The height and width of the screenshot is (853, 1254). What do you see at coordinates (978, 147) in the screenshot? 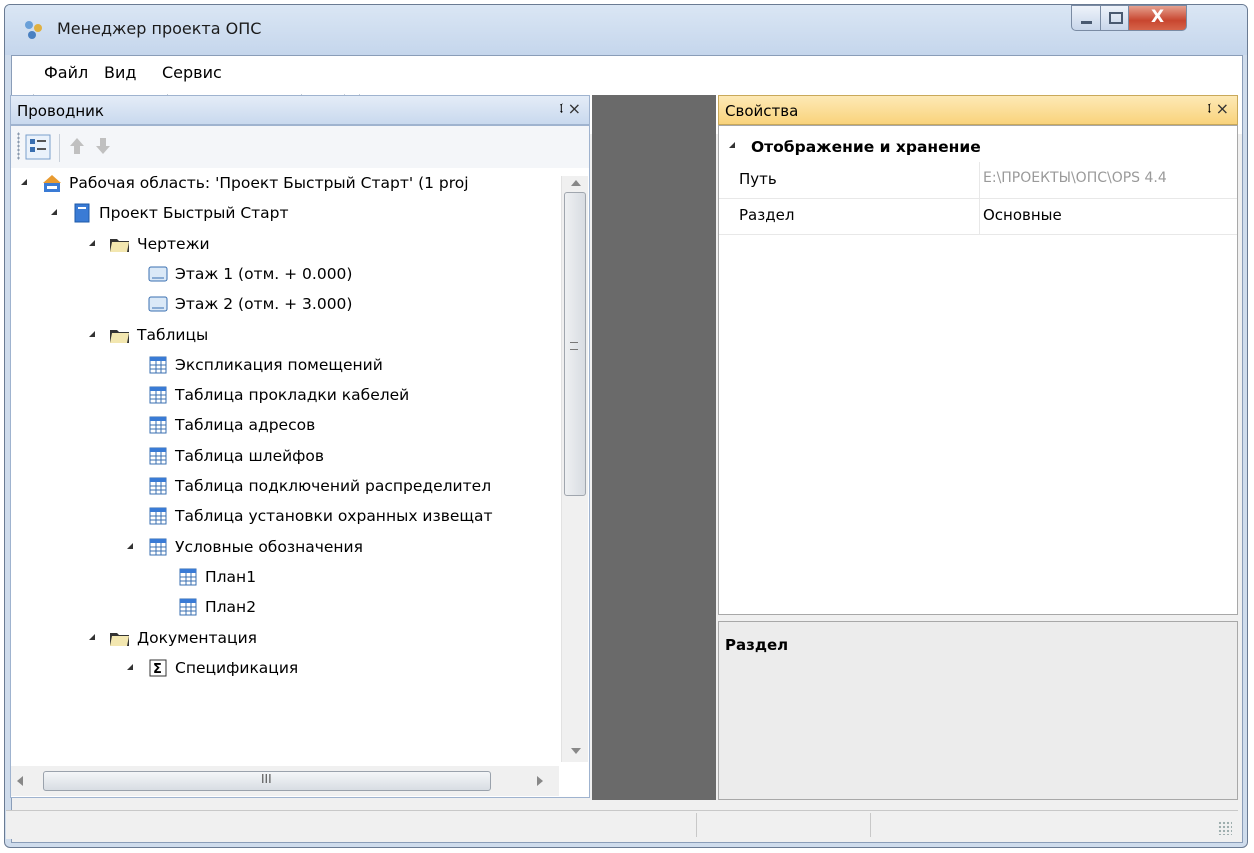
I see `property-category: Отображение и хранение` at bounding box center [978, 147].